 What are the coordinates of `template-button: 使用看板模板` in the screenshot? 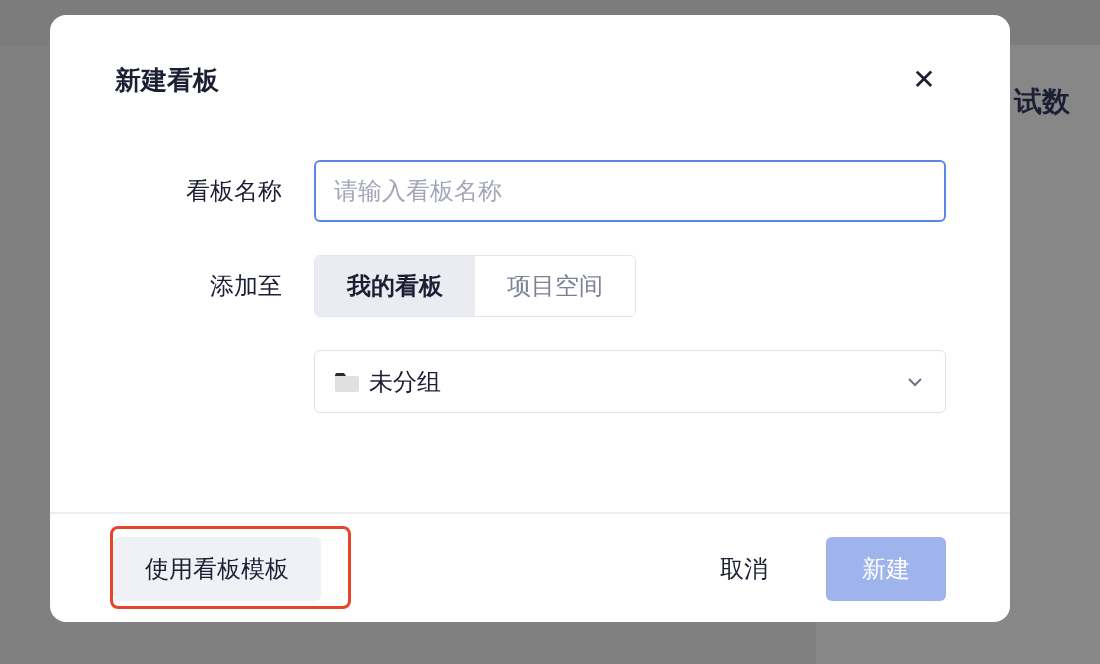 It's located at (217, 569).